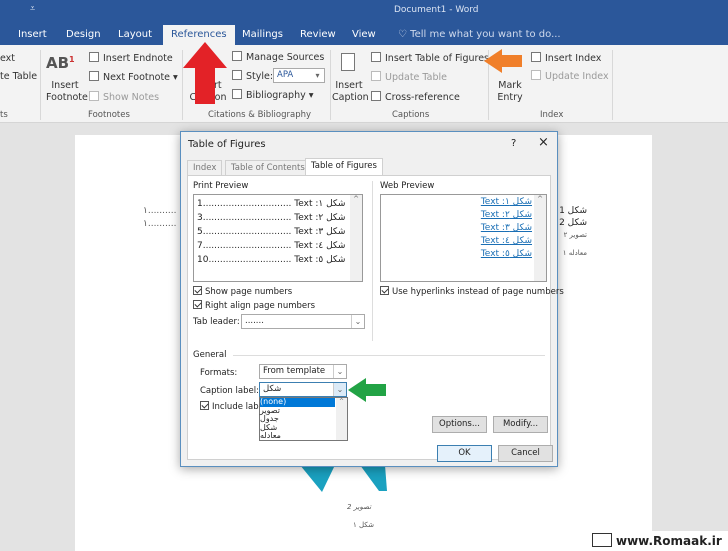 This screenshot has height=551, width=728. What do you see at coordinates (409, 77) in the screenshot?
I see `update-table-button: Update Table` at bounding box center [409, 77].